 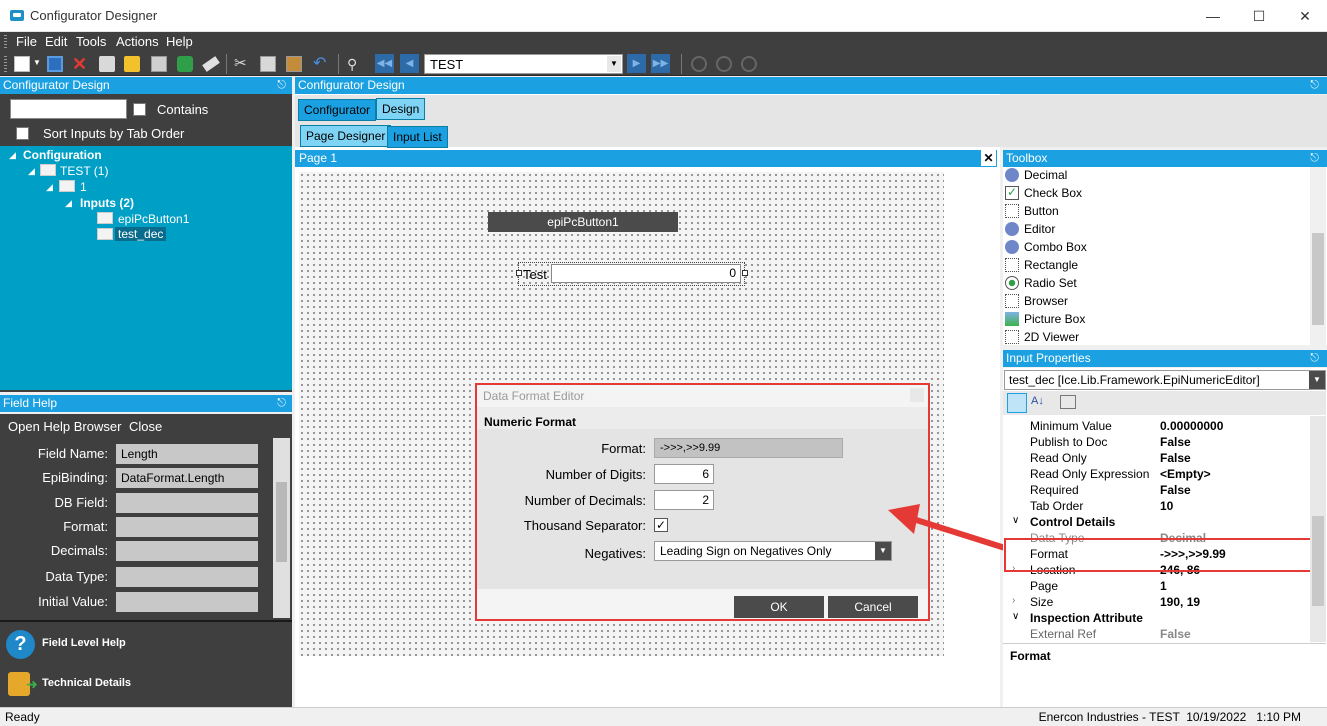 What do you see at coordinates (1017, 403) in the screenshot?
I see `categorized-icon` at bounding box center [1017, 403].